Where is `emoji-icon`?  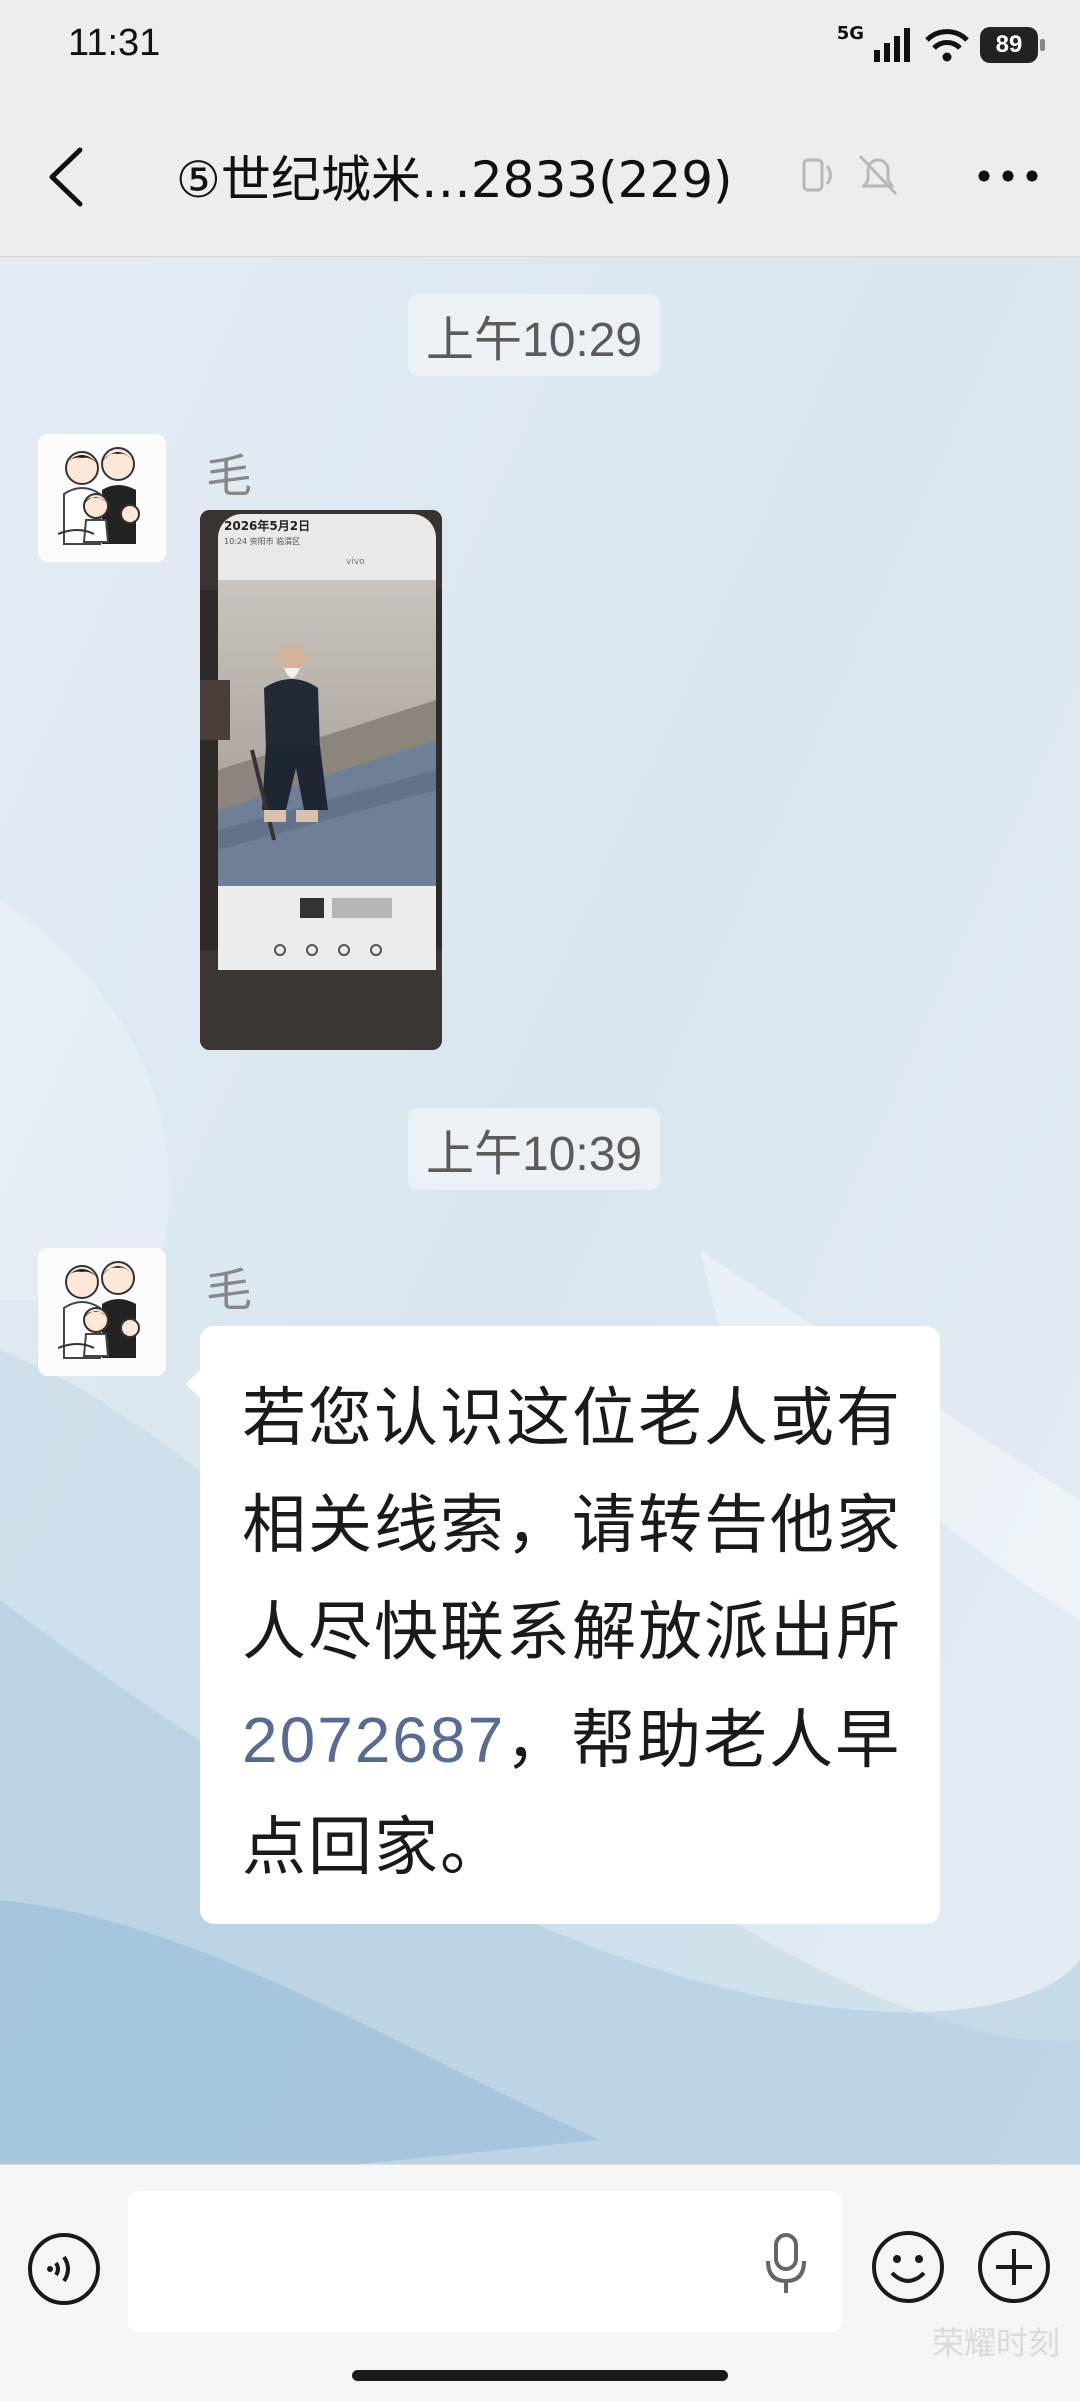 emoji-icon is located at coordinates (908, 2267).